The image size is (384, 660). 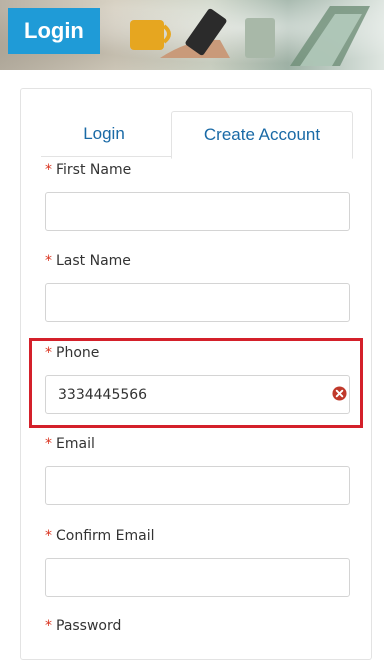 I want to click on phone-field, so click(x=197, y=394).